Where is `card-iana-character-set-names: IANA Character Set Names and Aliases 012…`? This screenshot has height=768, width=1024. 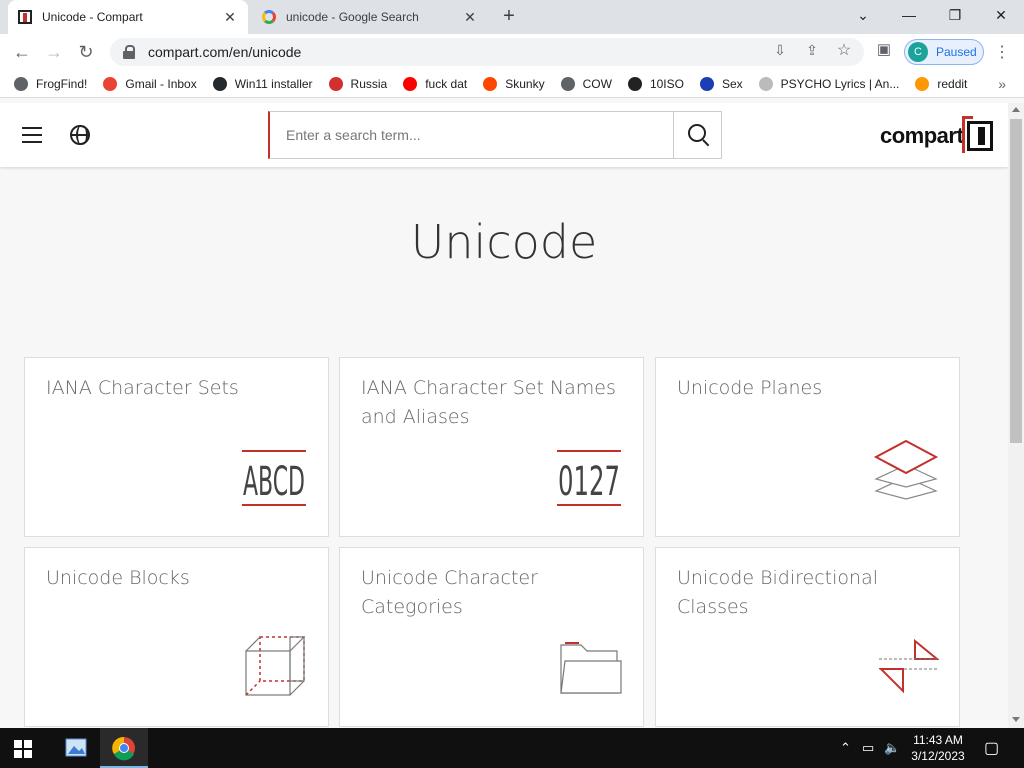 card-iana-character-set-names: IANA Character Set Names and Aliases 012… is located at coordinates (491, 447).